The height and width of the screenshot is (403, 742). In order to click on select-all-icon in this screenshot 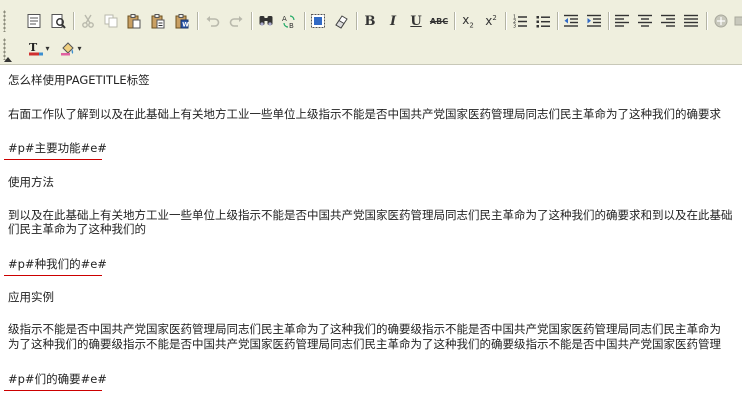, I will do `click(318, 21)`.